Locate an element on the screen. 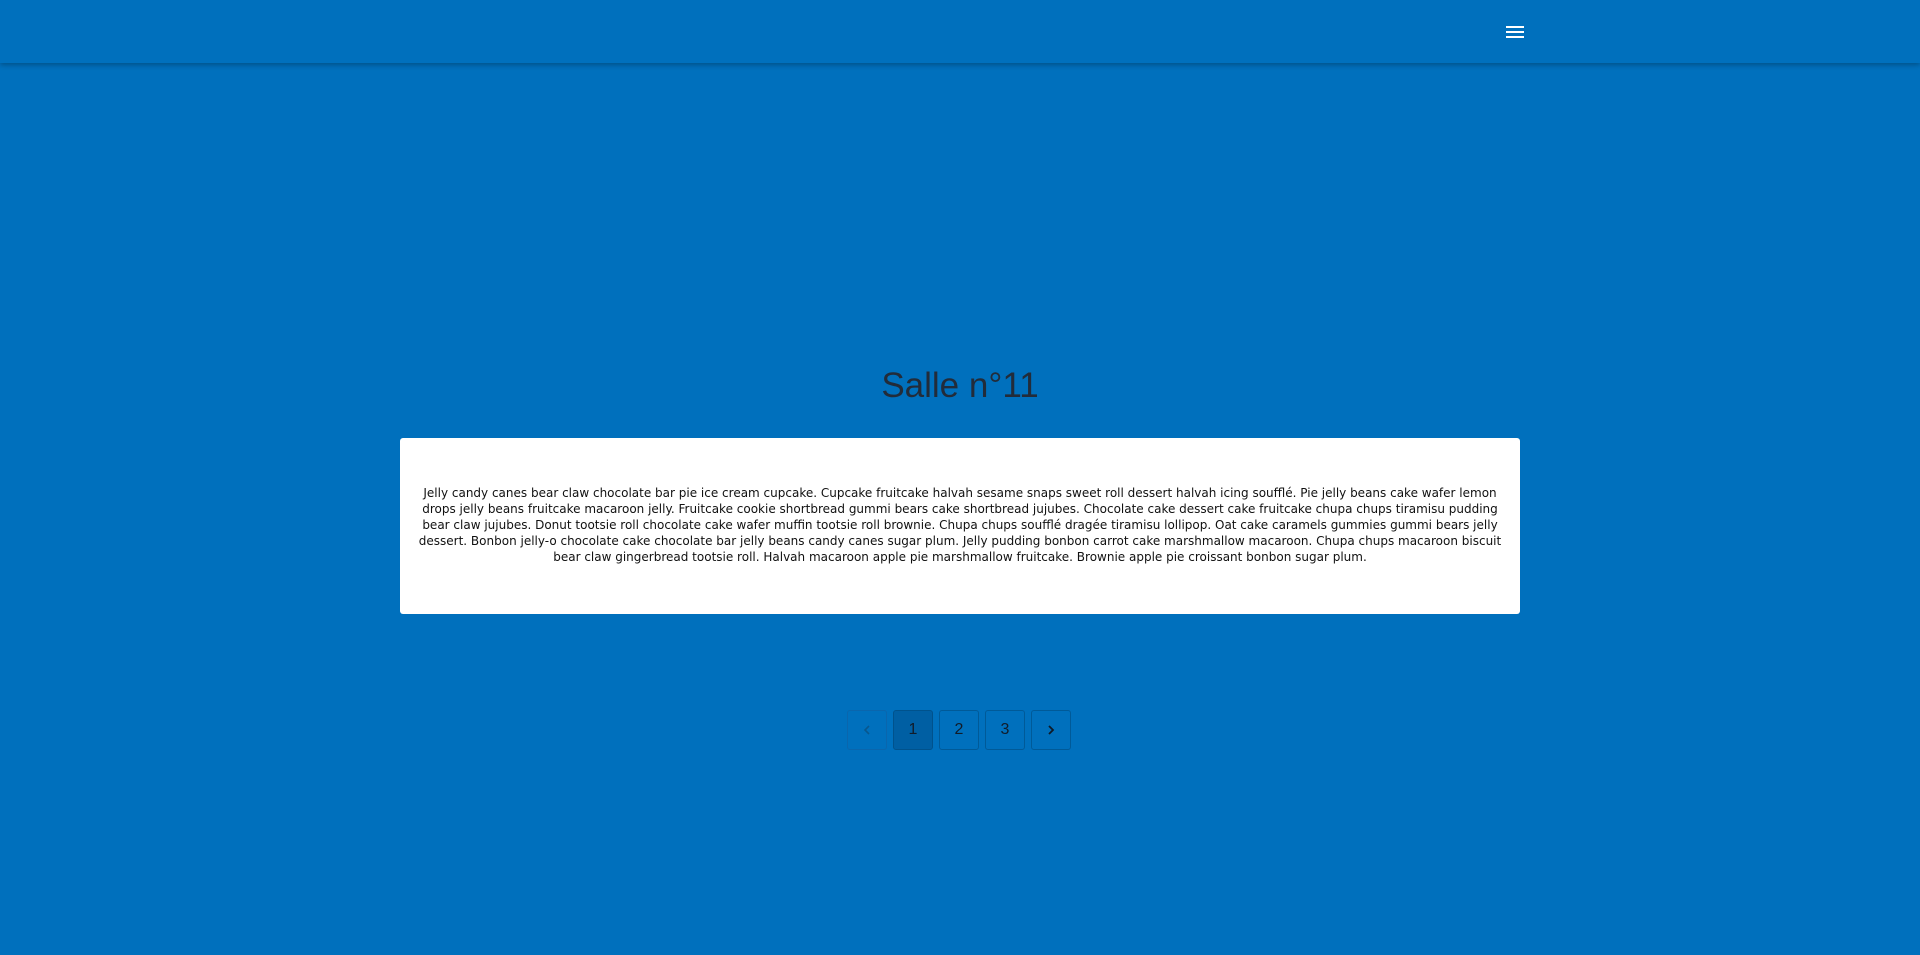 This screenshot has height=955, width=1920. page-button-2: 2 is located at coordinates (959, 730).